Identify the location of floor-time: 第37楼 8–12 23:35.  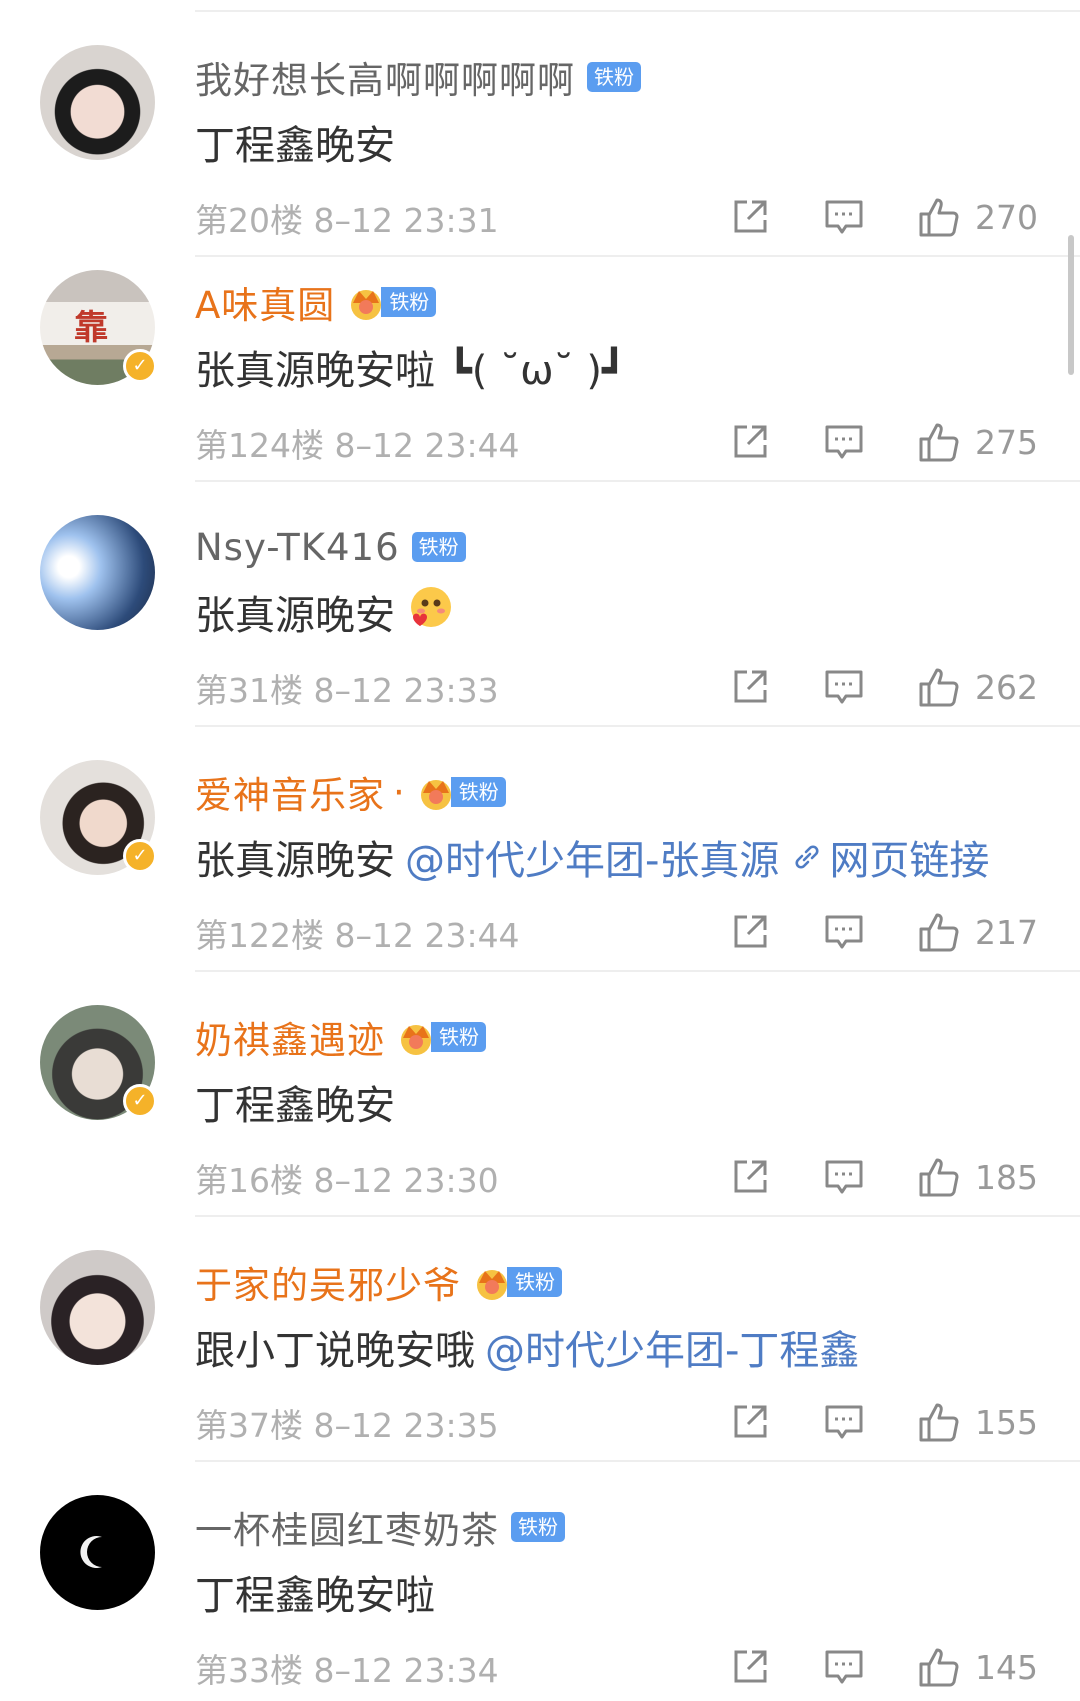
(347, 1425).